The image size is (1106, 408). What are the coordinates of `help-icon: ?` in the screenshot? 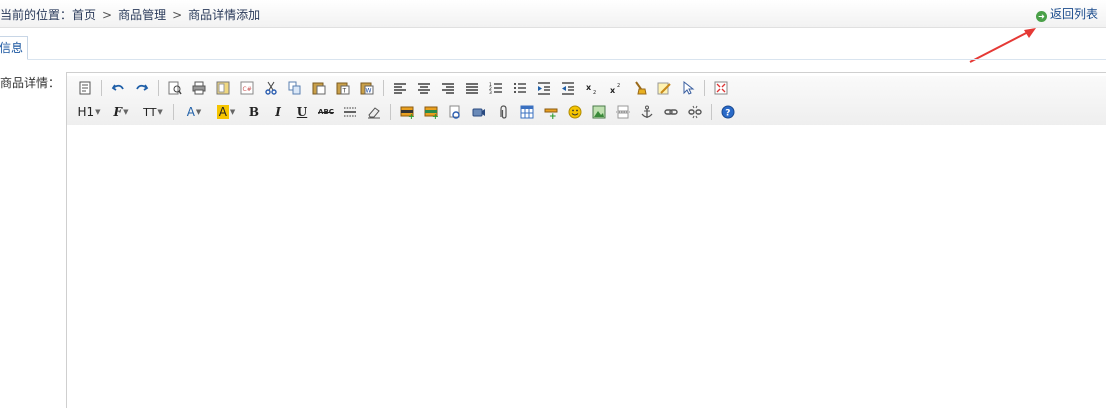 It's located at (728, 112).